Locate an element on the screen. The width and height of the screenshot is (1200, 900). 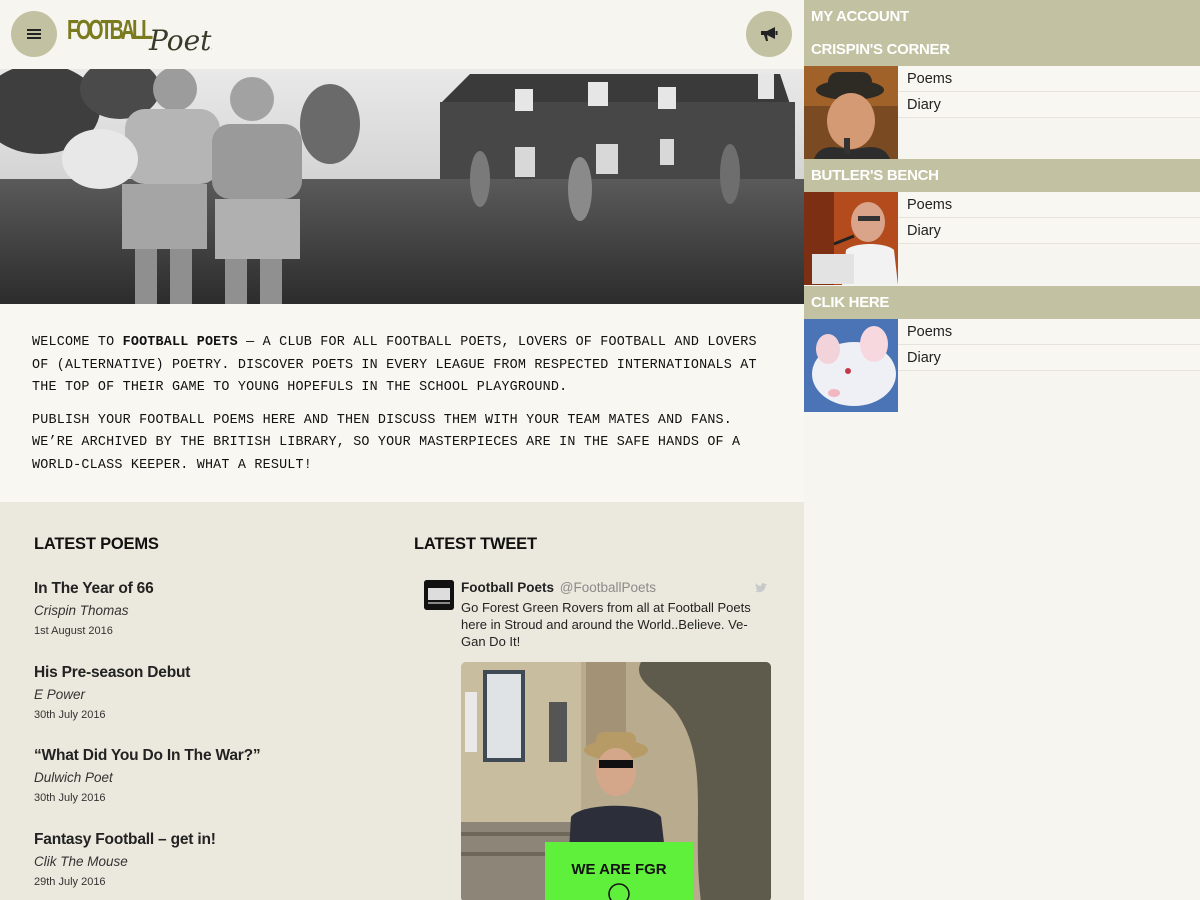
hamburger-icon is located at coordinates (34, 34).